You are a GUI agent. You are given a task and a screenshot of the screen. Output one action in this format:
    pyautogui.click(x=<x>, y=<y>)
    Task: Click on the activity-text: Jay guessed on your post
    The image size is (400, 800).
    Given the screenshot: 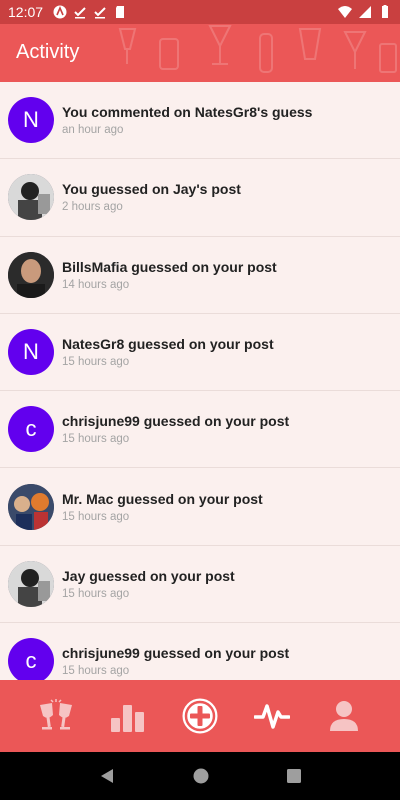 What is the action you would take?
    pyautogui.click(x=148, y=575)
    